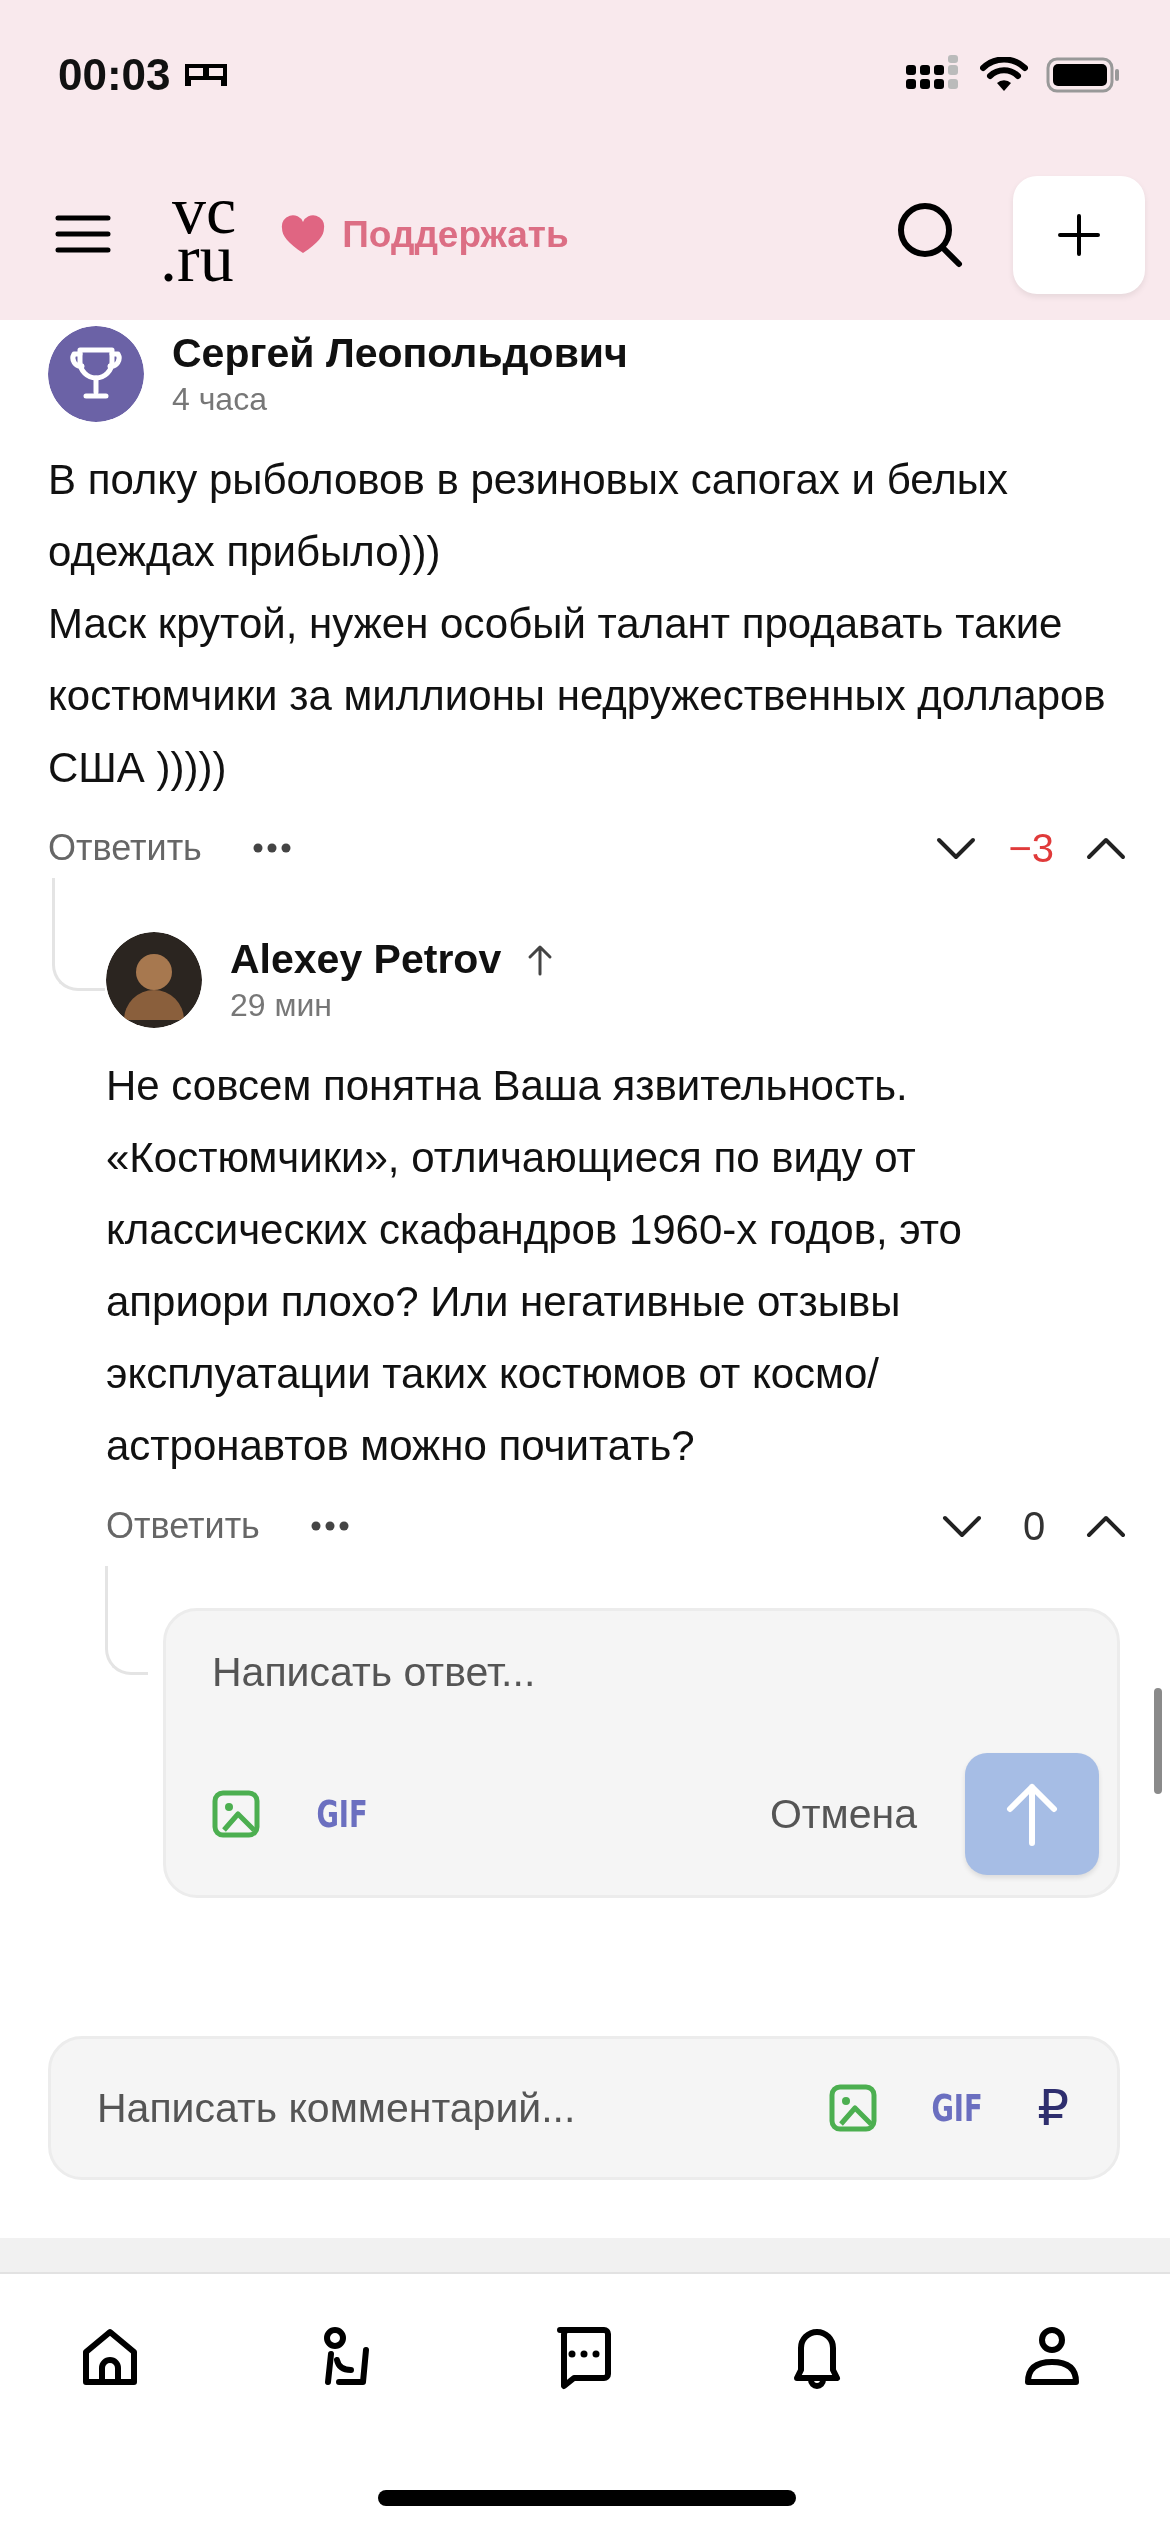 This screenshot has width=1170, height=2532. Describe the element at coordinates (1004, 75) in the screenshot. I see `wifi-icon` at that location.